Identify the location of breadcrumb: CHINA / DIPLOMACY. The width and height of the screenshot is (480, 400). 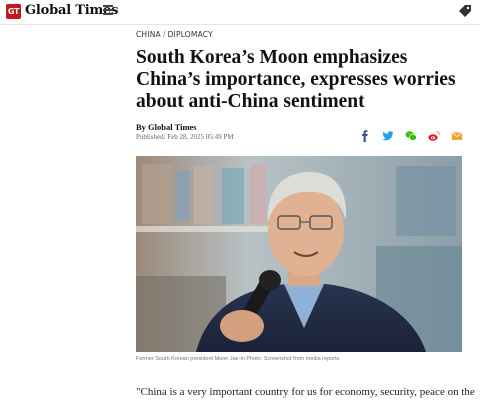
(174, 34).